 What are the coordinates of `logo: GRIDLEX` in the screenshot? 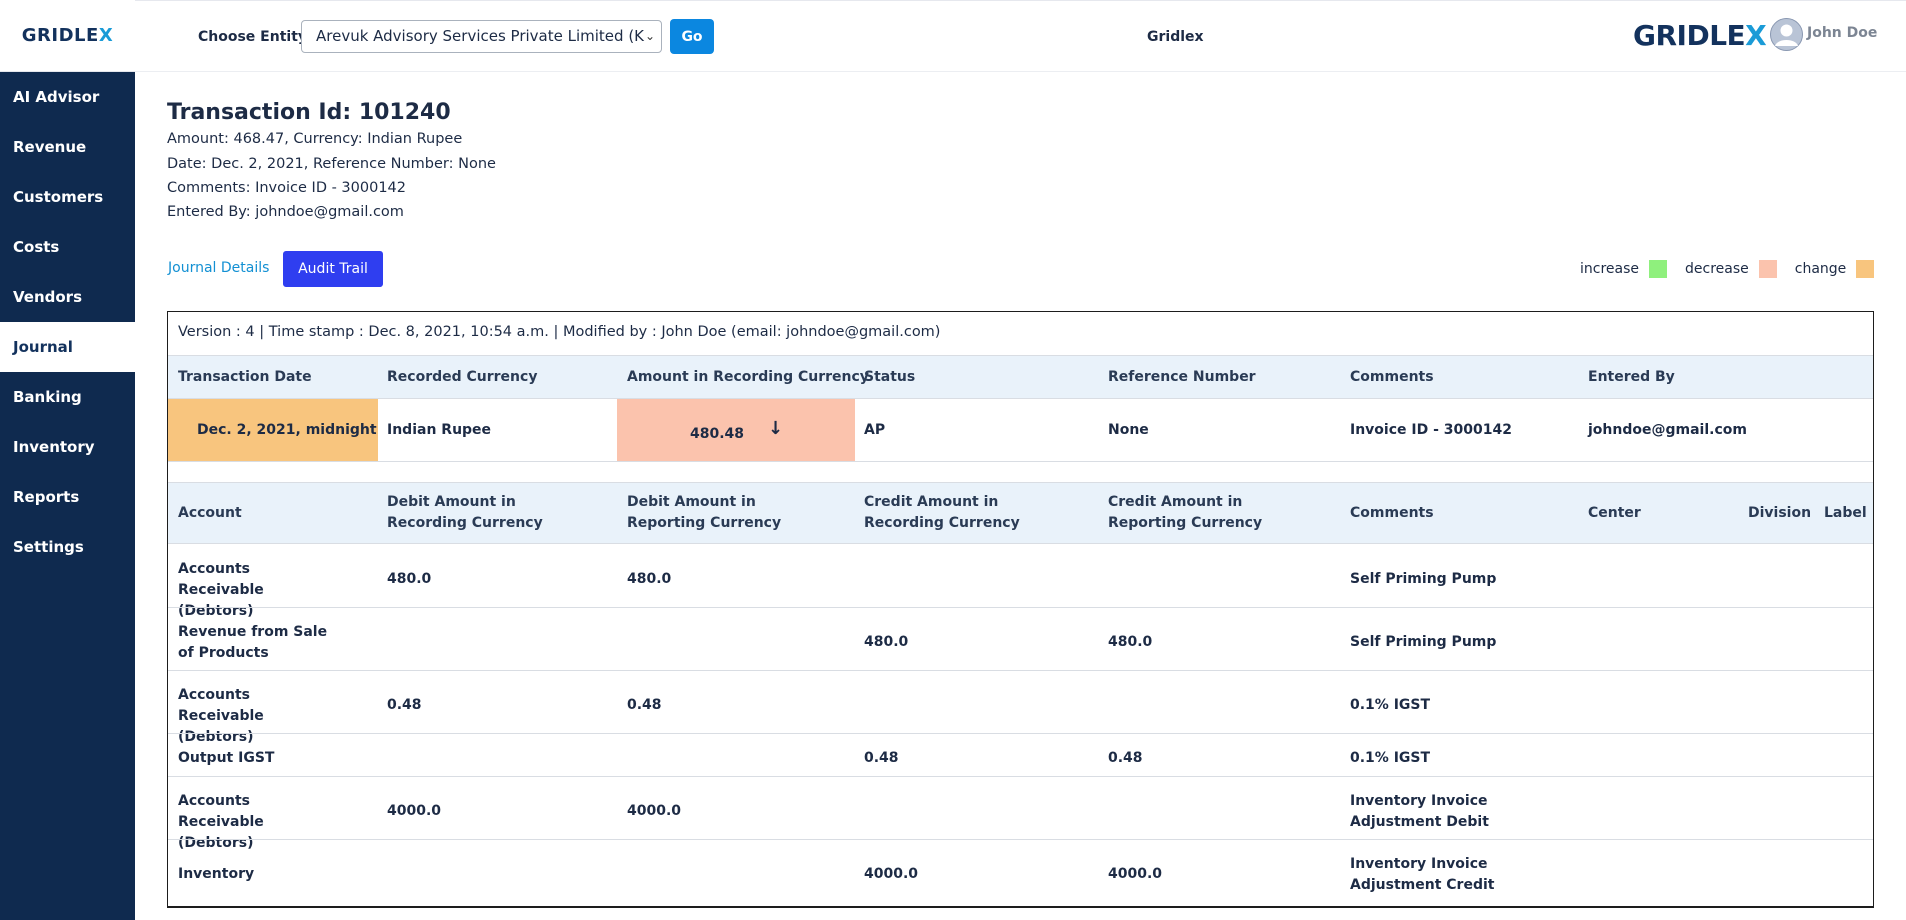 It's located at (67, 36).